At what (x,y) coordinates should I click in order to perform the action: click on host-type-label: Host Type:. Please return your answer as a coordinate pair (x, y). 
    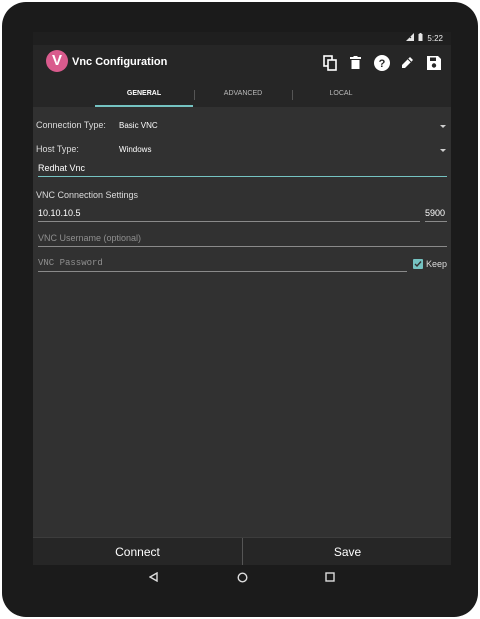
    Looking at the image, I should click on (57, 149).